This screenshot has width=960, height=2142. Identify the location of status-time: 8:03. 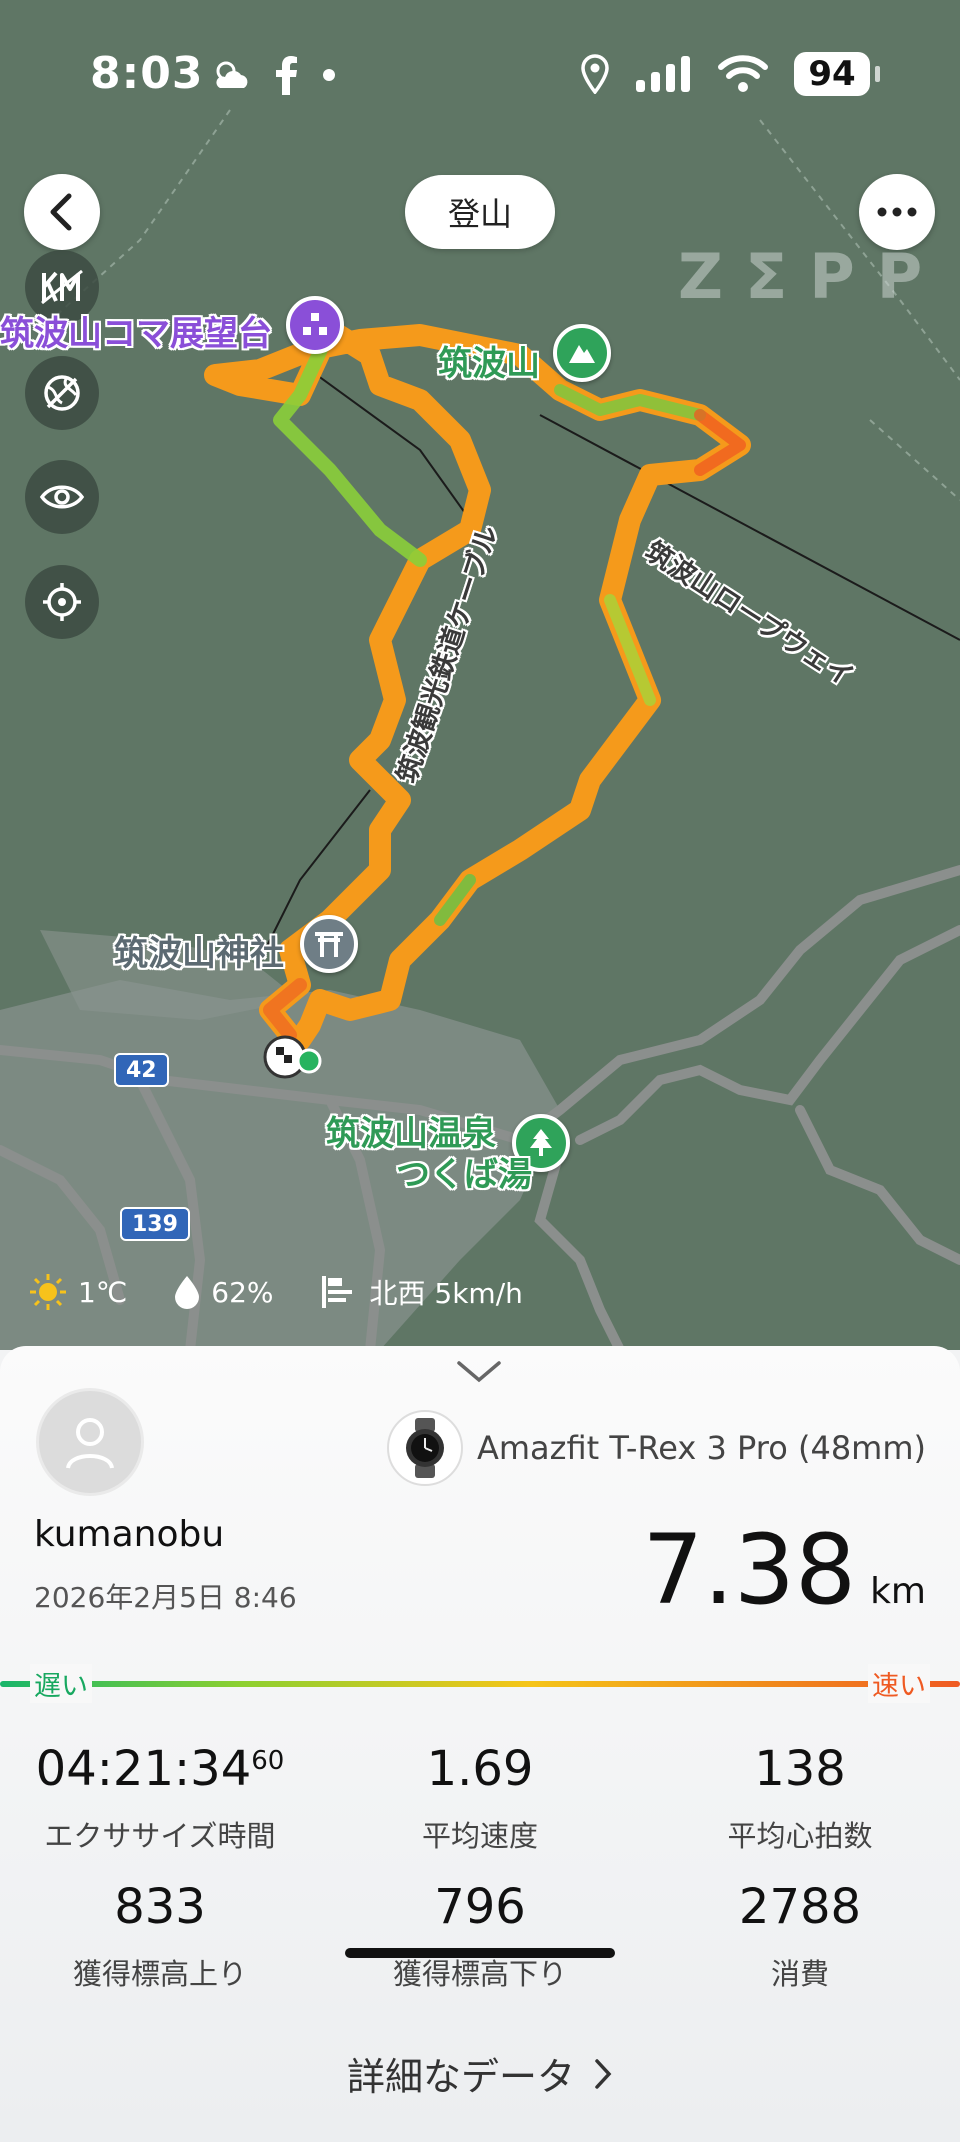
(147, 73).